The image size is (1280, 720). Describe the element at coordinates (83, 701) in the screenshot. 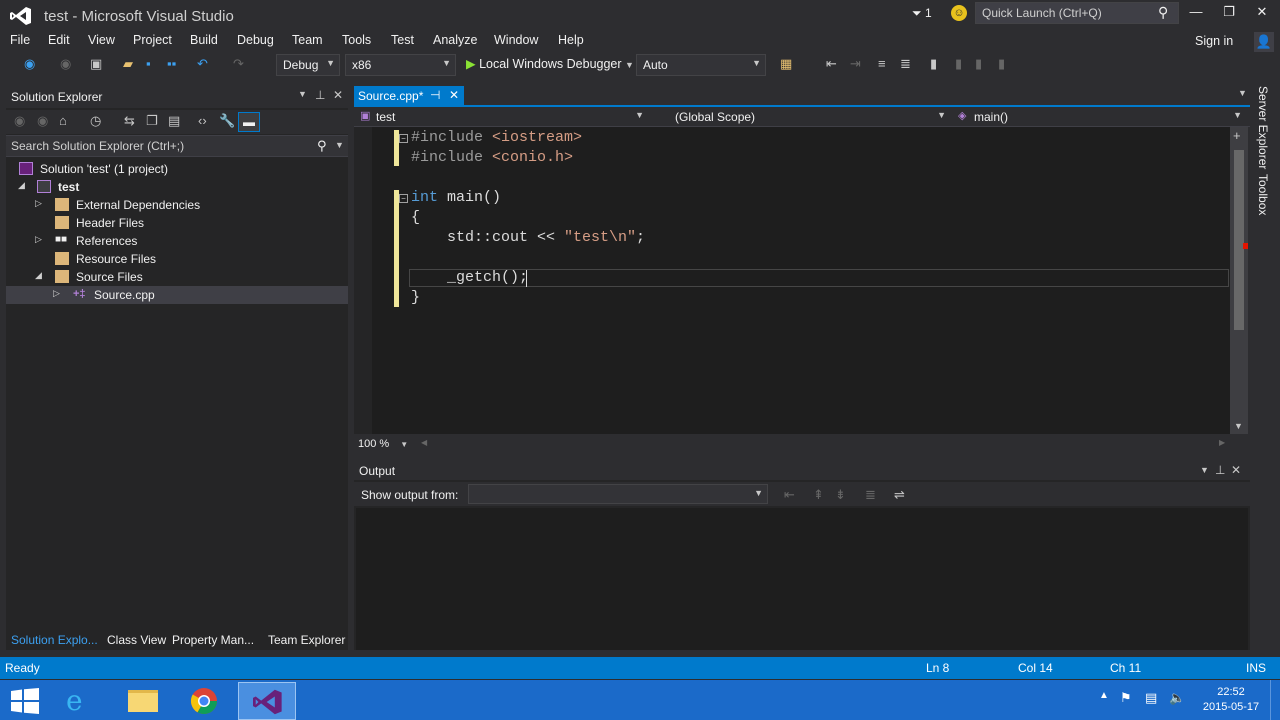

I see `internet-explorer-button: e` at that location.